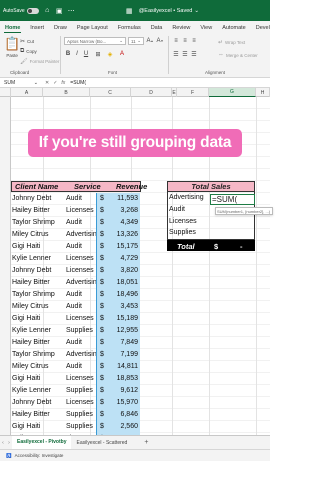  I want to click on revenue-cell: $7,849, so click(118, 343).